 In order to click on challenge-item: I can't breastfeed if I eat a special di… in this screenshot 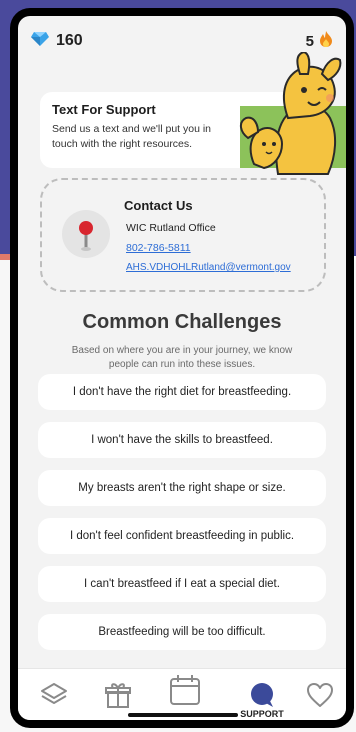, I will do `click(182, 584)`.